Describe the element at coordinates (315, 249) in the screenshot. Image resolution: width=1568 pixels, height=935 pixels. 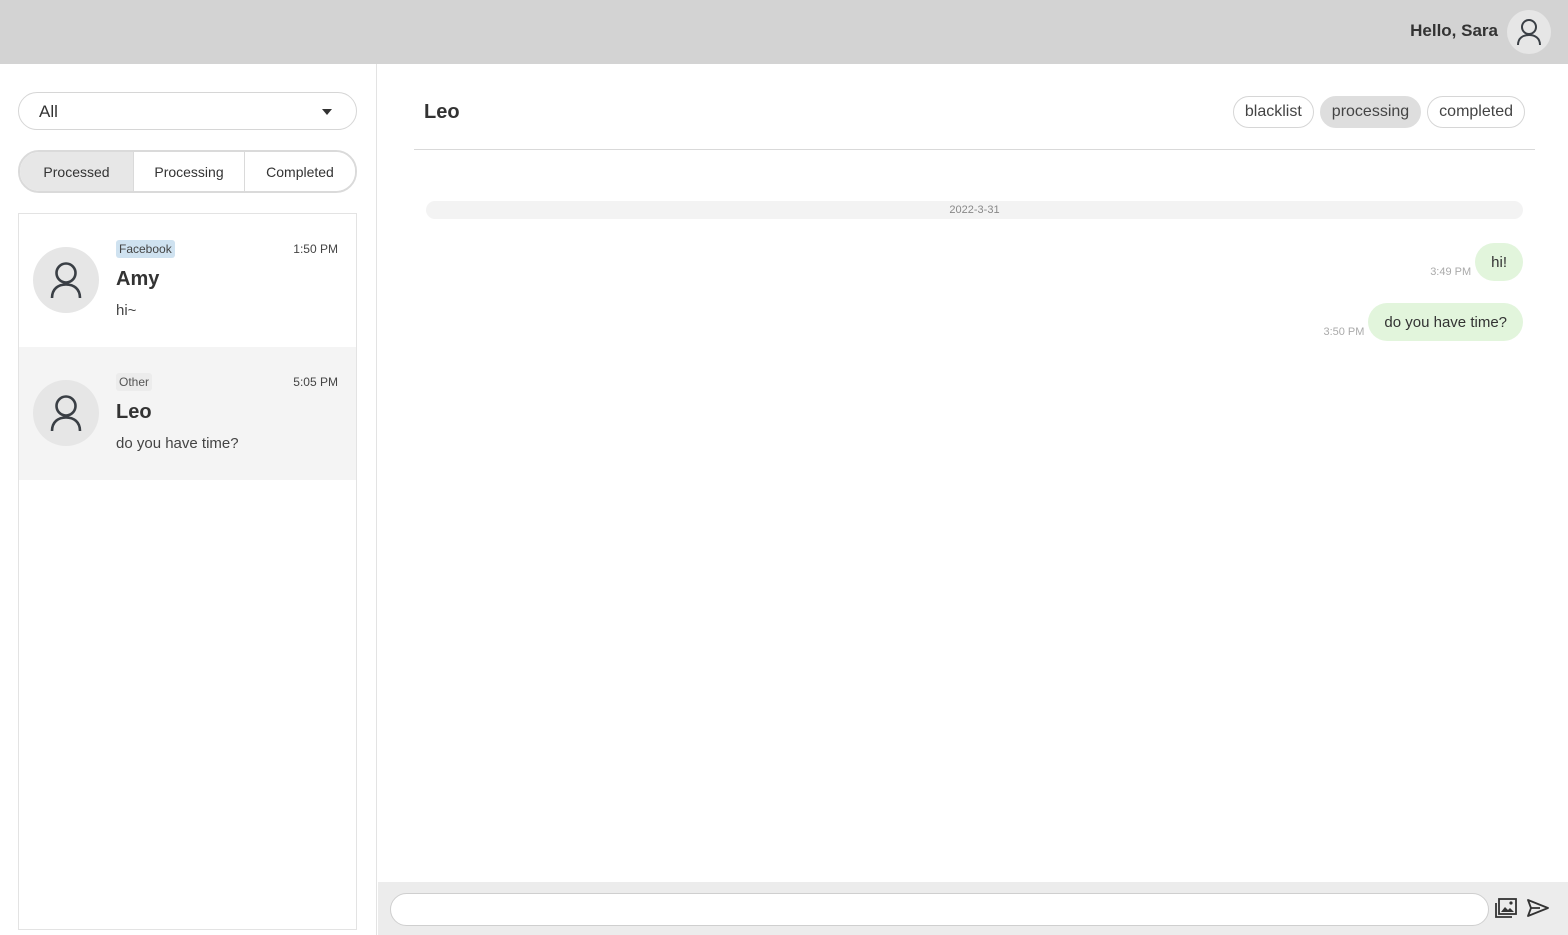
I see `conversation-time: 1:50 PM` at that location.